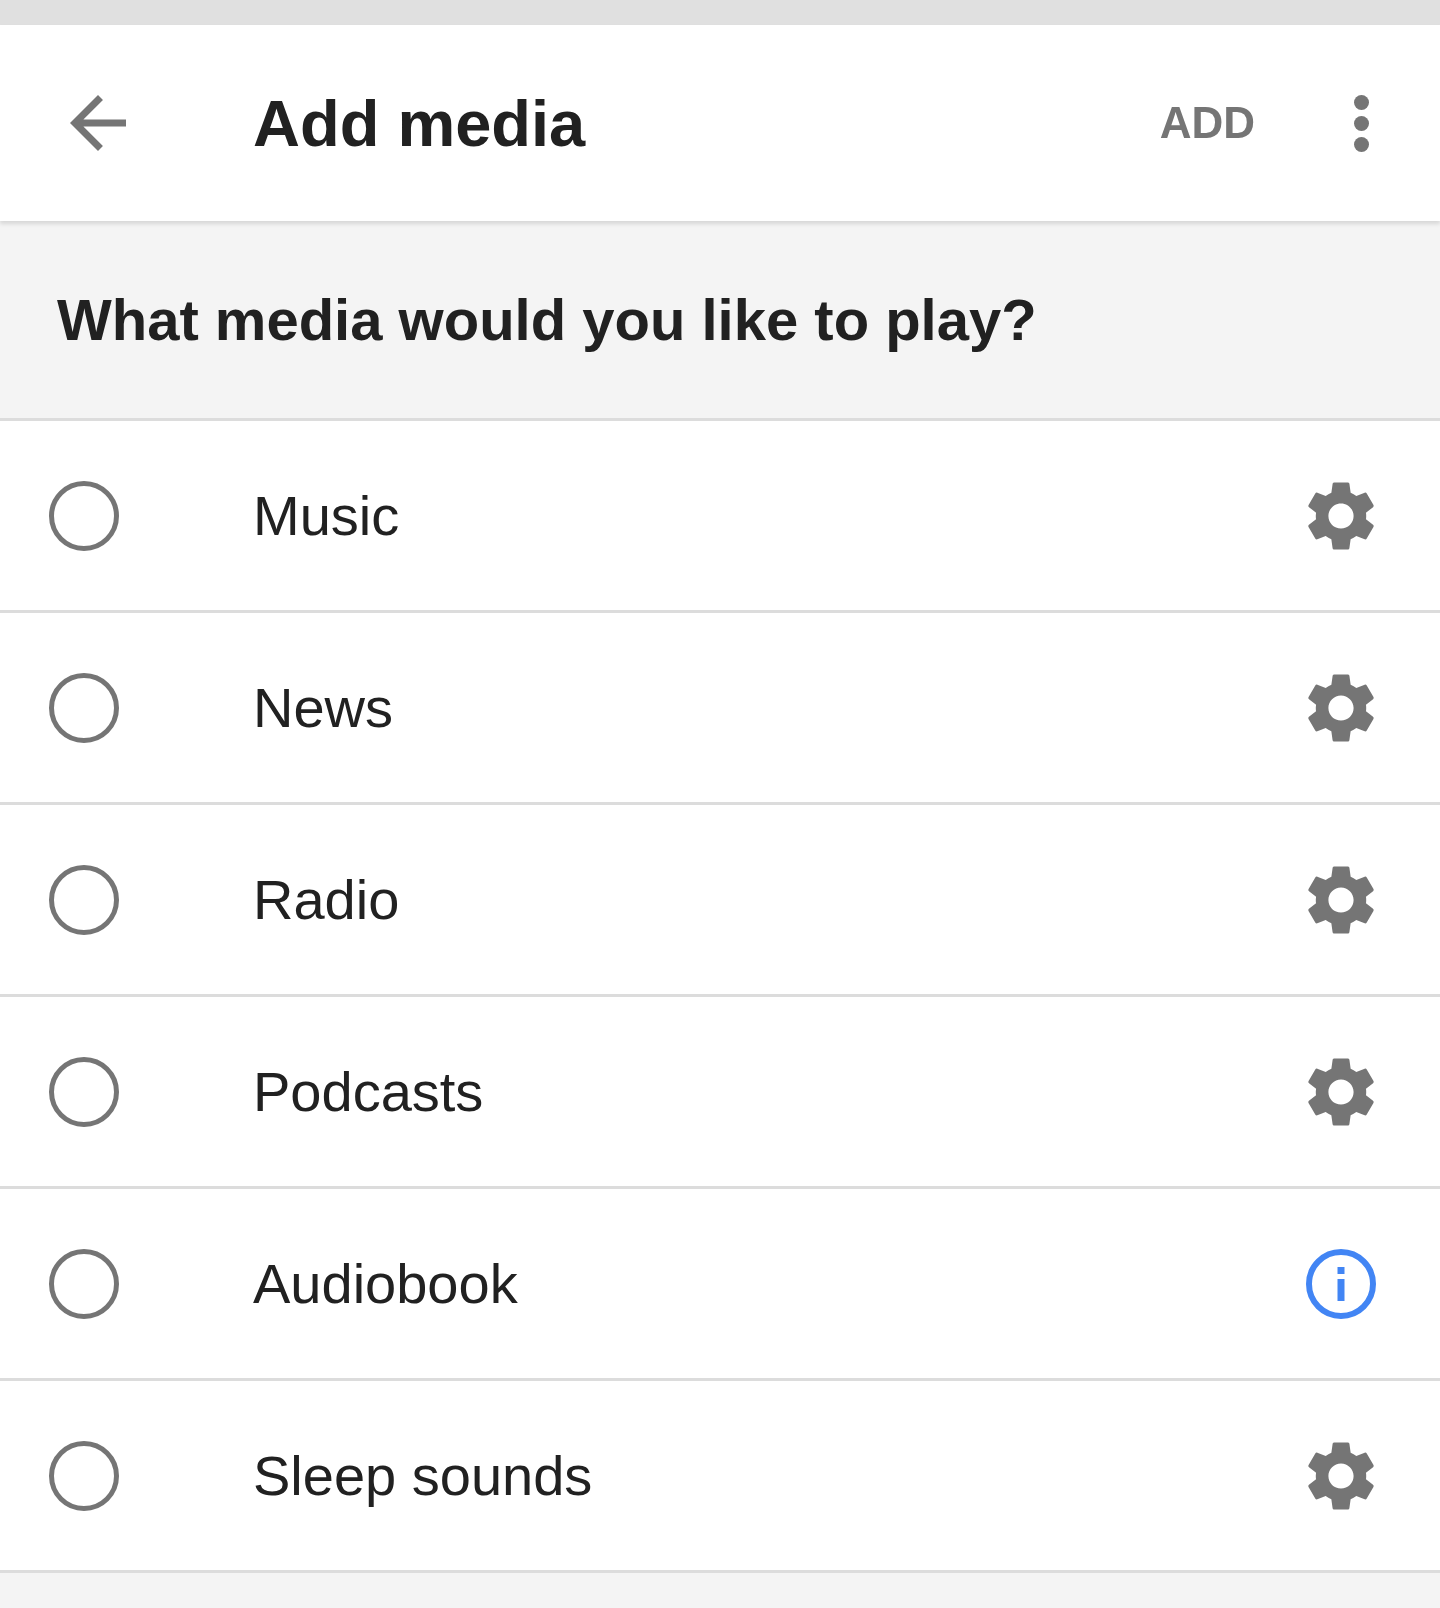 Image resolution: width=1440 pixels, height=1608 pixels. Describe the element at coordinates (720, 1477) in the screenshot. I see `media-option-row: Sleep sounds` at that location.